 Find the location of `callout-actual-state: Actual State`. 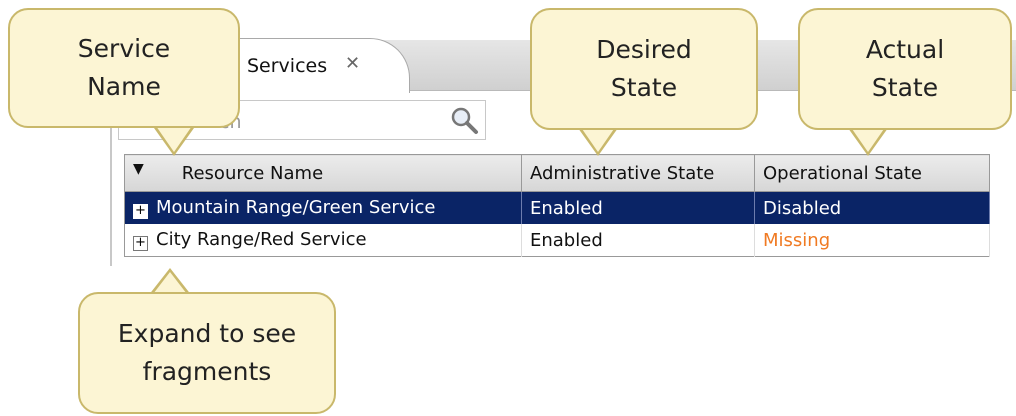

callout-actual-state: Actual State is located at coordinates (905, 69).